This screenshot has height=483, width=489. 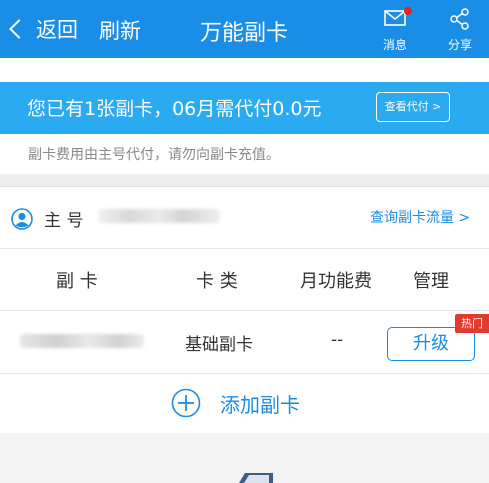 What do you see at coordinates (244, 280) in the screenshot?
I see `table-header: 副 卡 卡 类 月功能费 管理` at bounding box center [244, 280].